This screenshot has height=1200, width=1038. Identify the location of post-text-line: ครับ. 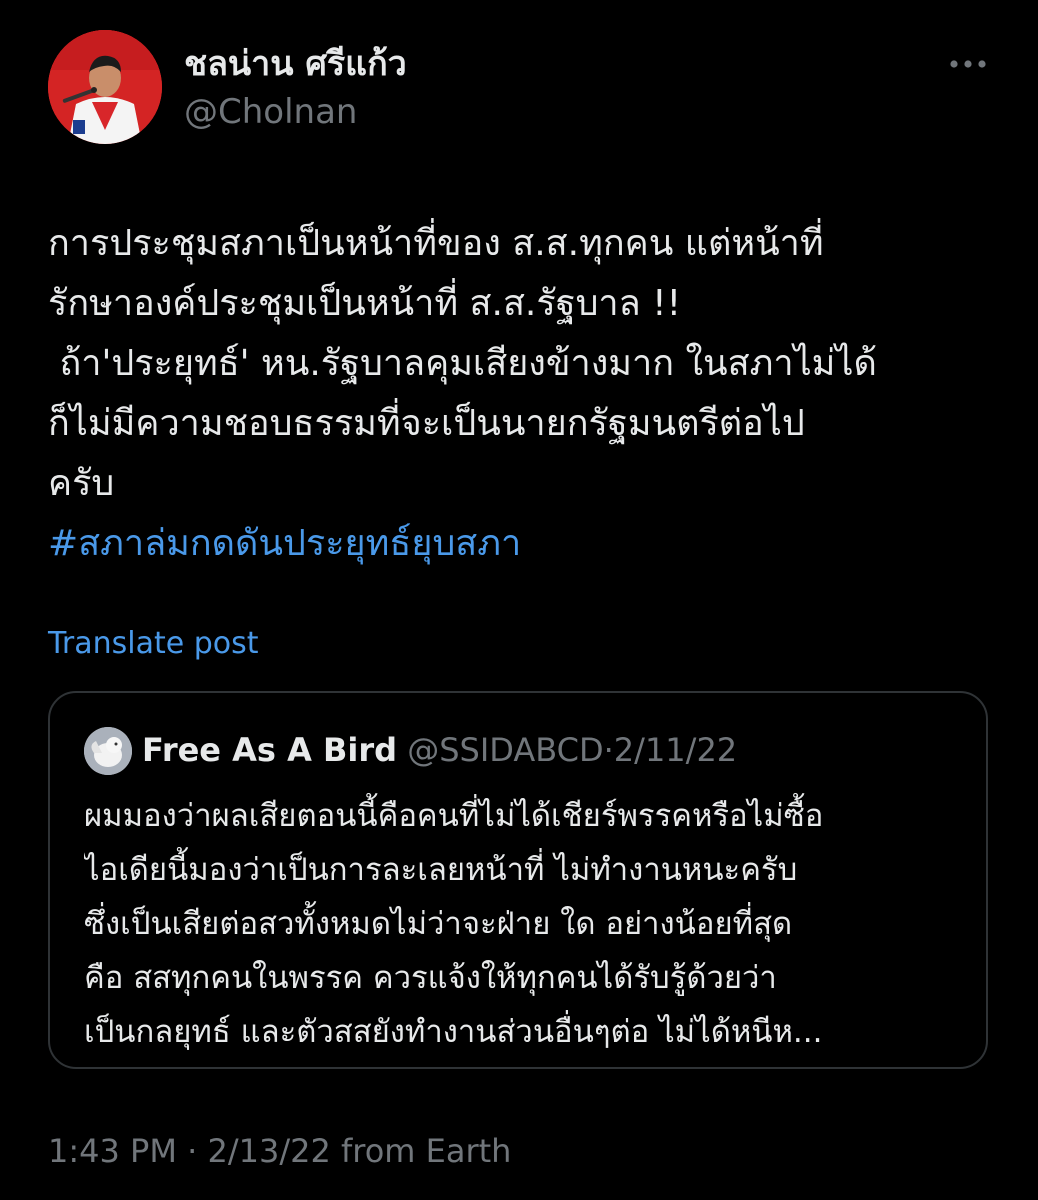
(81, 483).